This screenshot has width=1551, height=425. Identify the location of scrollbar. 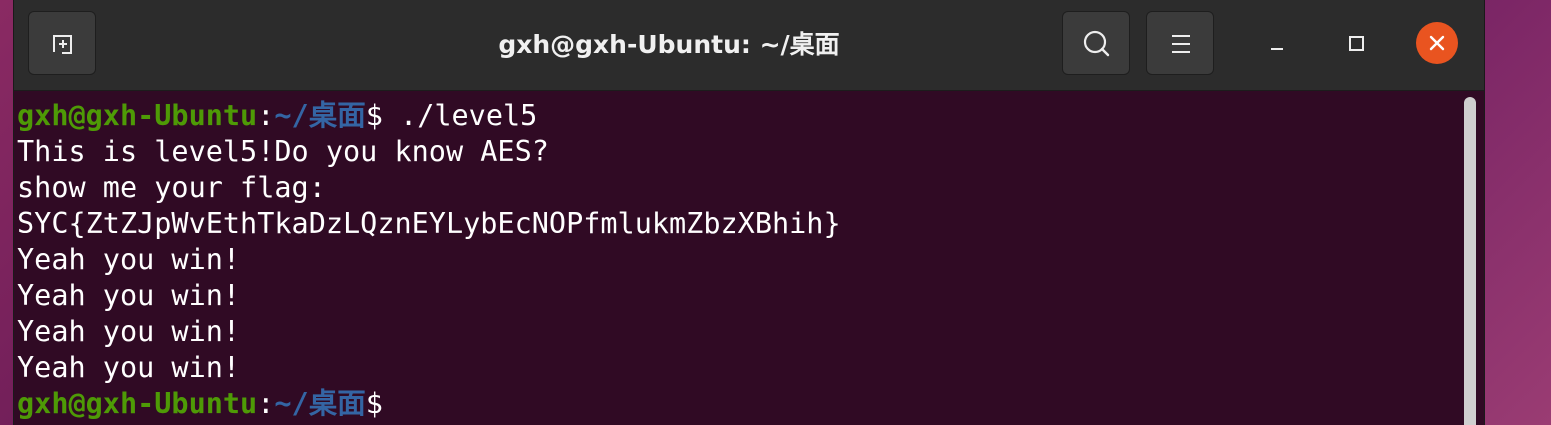
(1470, 261).